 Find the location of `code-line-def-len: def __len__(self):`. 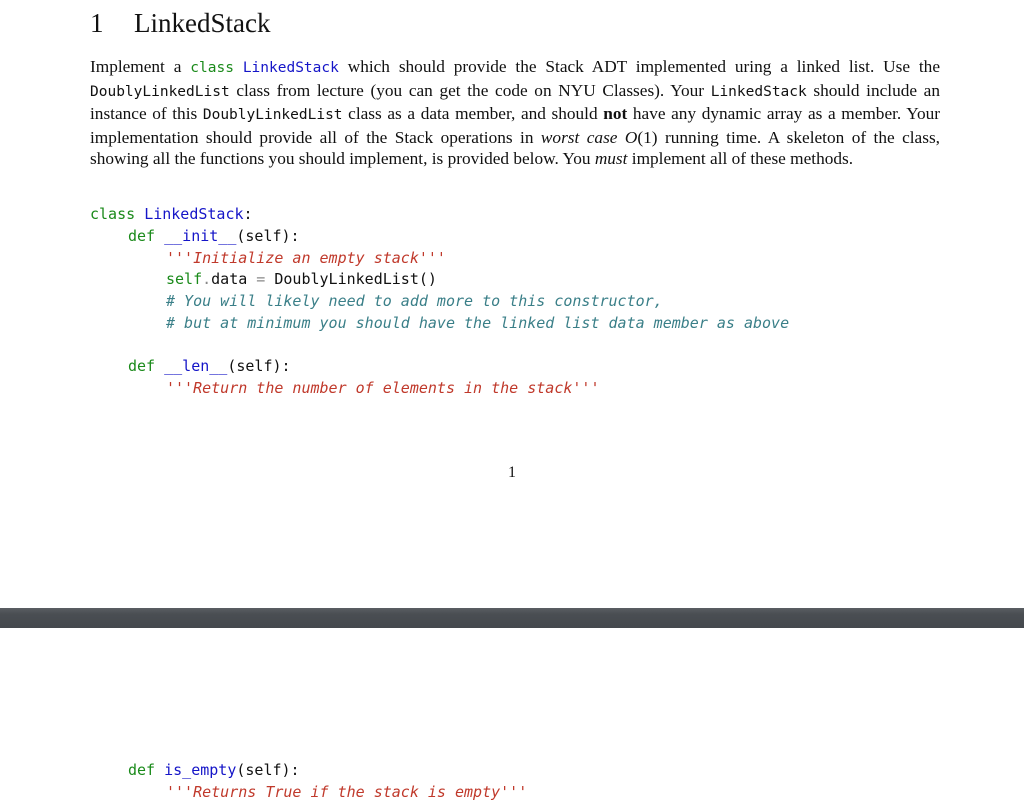

code-line-def-len: def __len__(self): is located at coordinates (209, 366).